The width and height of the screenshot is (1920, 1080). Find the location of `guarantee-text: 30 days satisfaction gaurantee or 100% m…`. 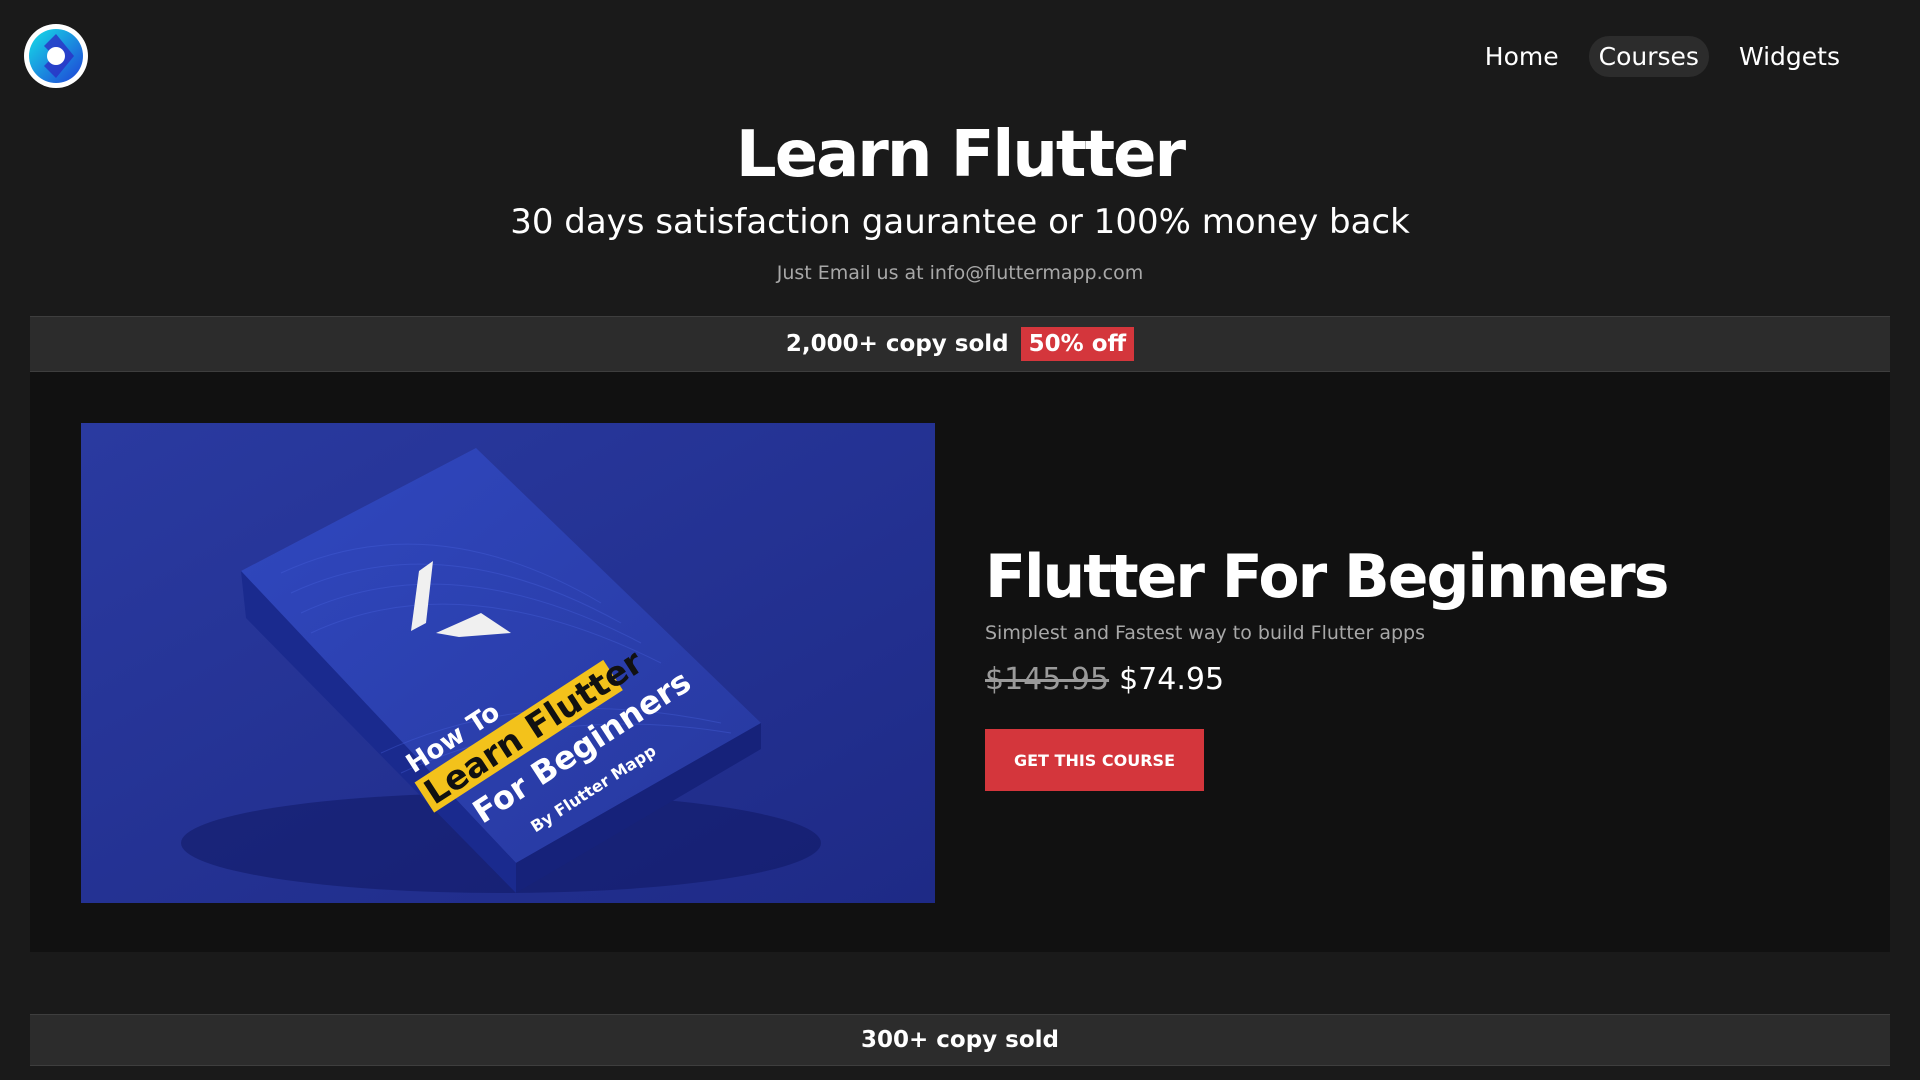

guarantee-text: 30 days satisfaction gaurantee or 100% m… is located at coordinates (960, 222).